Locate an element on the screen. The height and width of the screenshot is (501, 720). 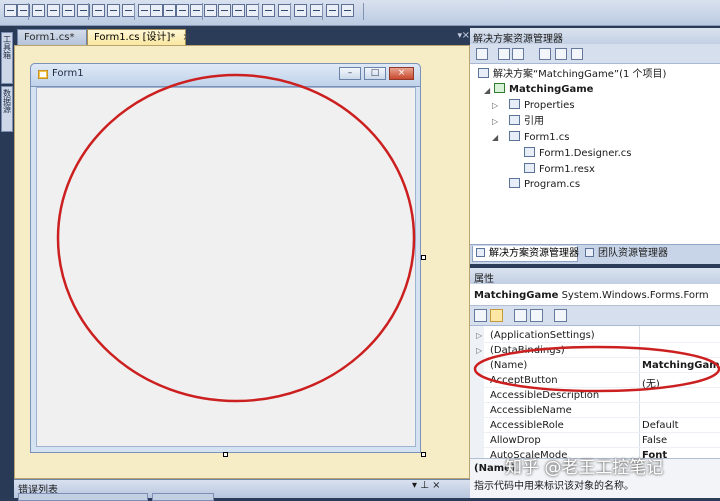
properties-title: 属性 is located at coordinates (484, 279).